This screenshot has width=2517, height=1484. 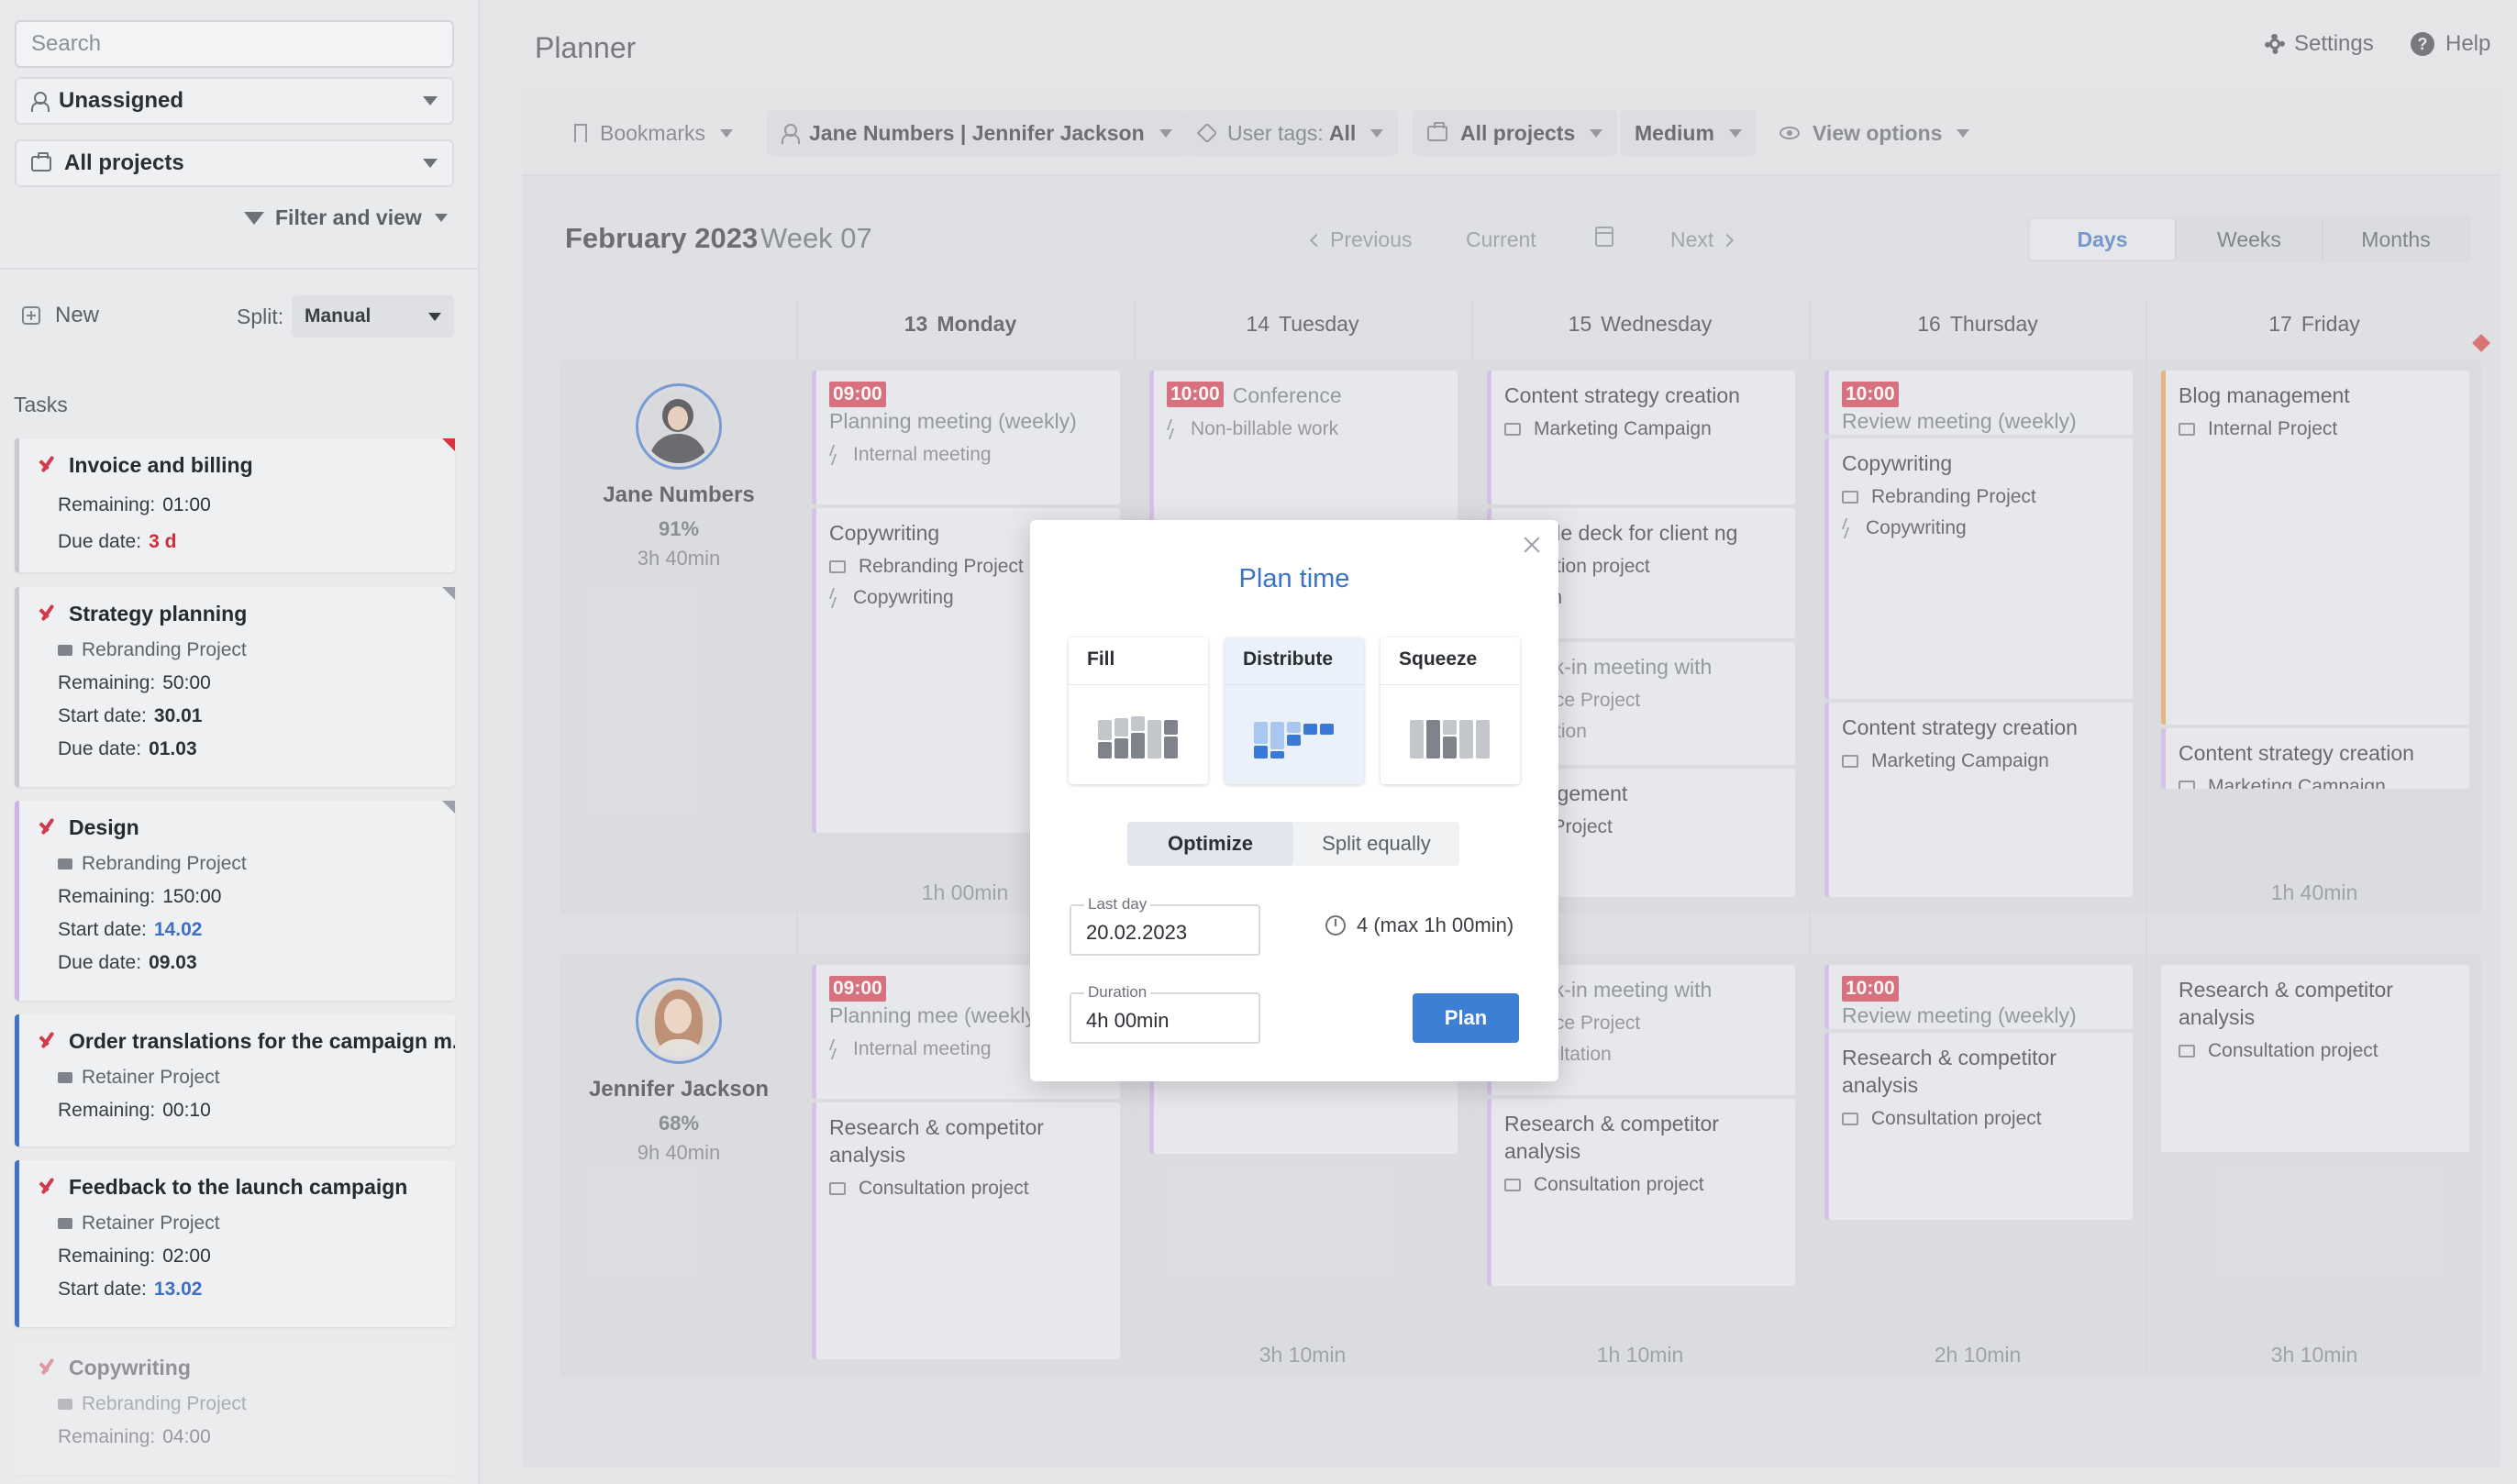 What do you see at coordinates (448, 444) in the screenshot?
I see `priority-flag-icon` at bounding box center [448, 444].